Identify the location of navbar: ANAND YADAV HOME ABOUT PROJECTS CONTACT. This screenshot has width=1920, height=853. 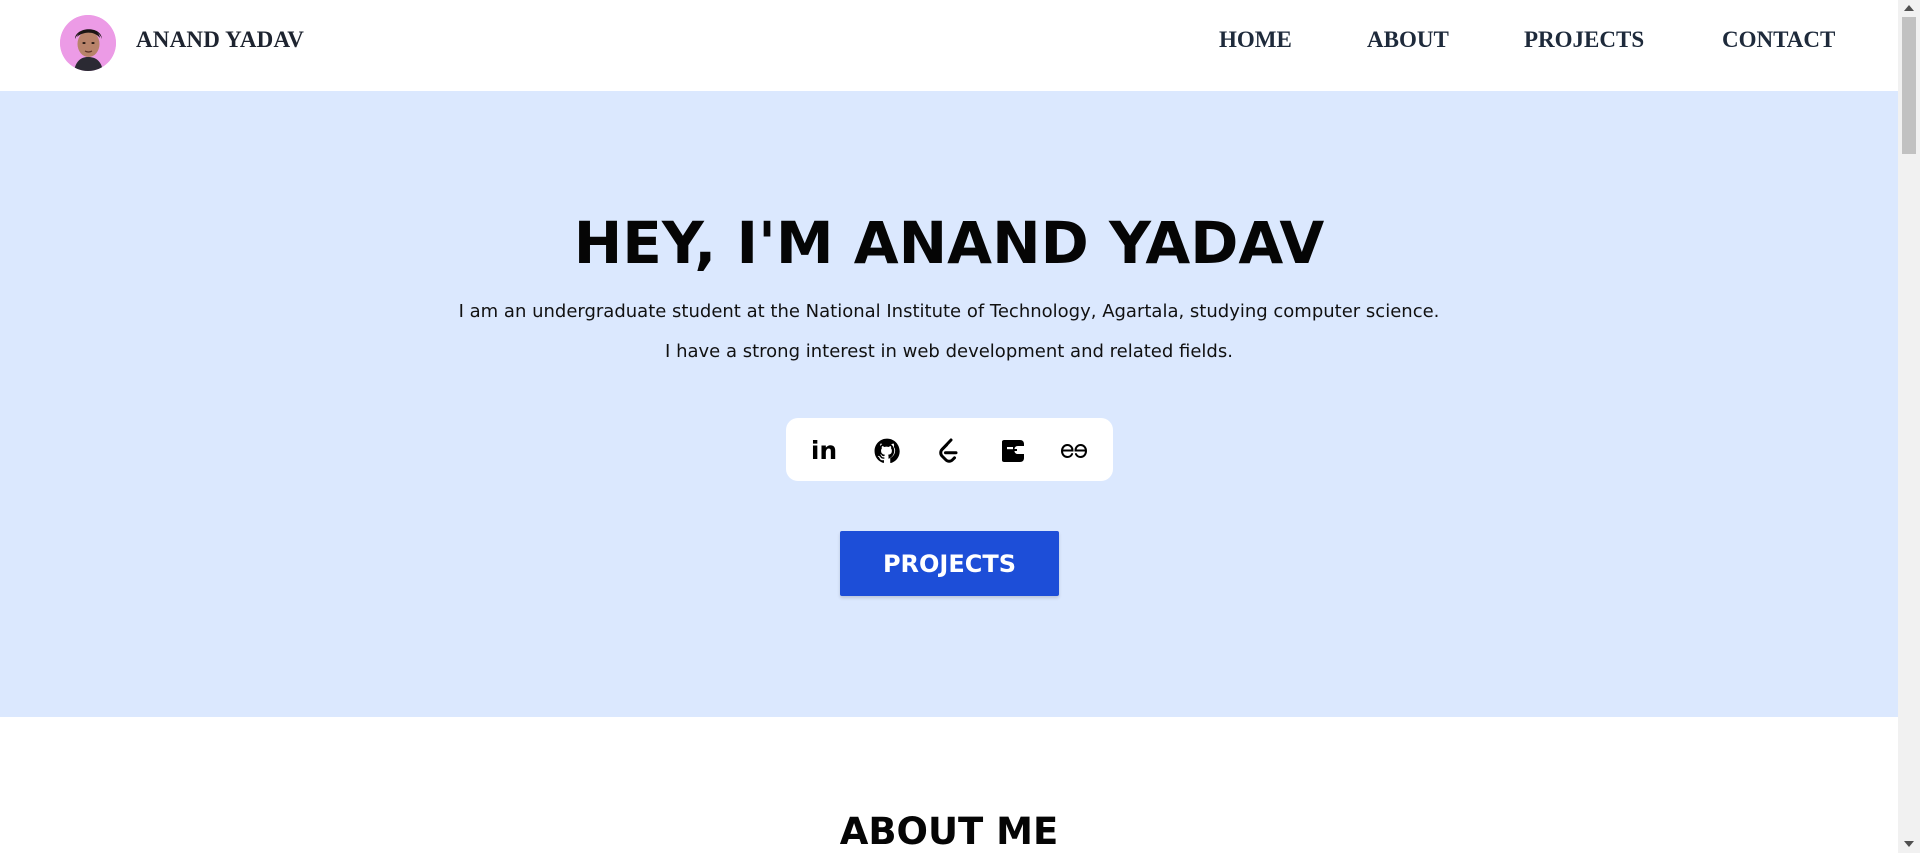
(949, 45).